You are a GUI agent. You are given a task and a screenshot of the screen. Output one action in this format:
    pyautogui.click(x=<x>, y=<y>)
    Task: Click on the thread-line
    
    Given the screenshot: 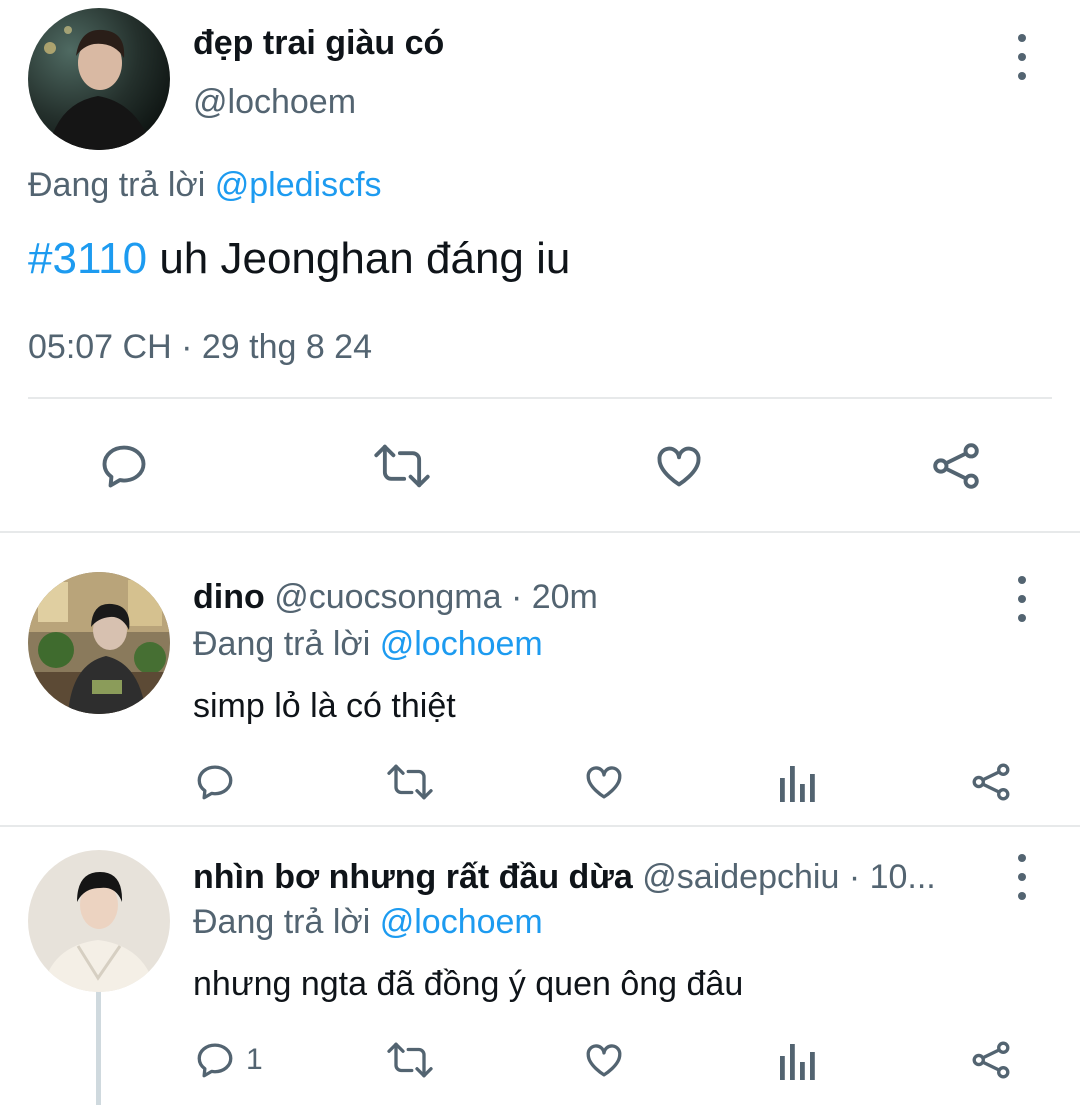 What is the action you would take?
    pyautogui.click(x=98, y=1047)
    